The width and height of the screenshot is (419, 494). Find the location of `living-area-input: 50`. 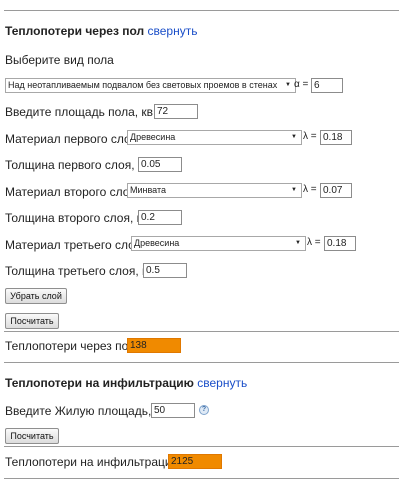

living-area-input: 50 is located at coordinates (173, 410).